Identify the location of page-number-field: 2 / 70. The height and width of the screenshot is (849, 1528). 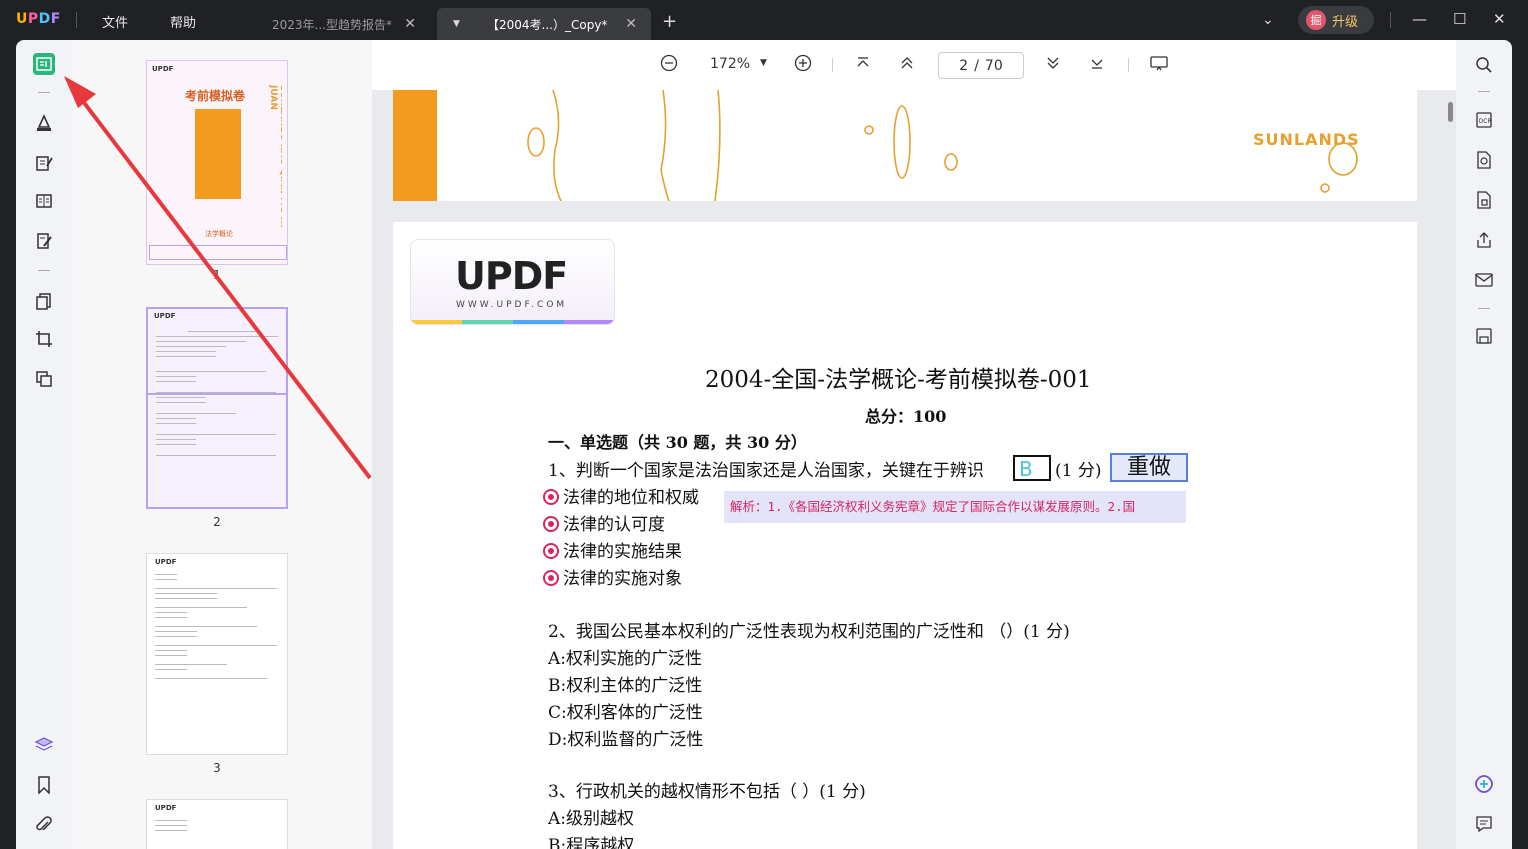
(981, 65).